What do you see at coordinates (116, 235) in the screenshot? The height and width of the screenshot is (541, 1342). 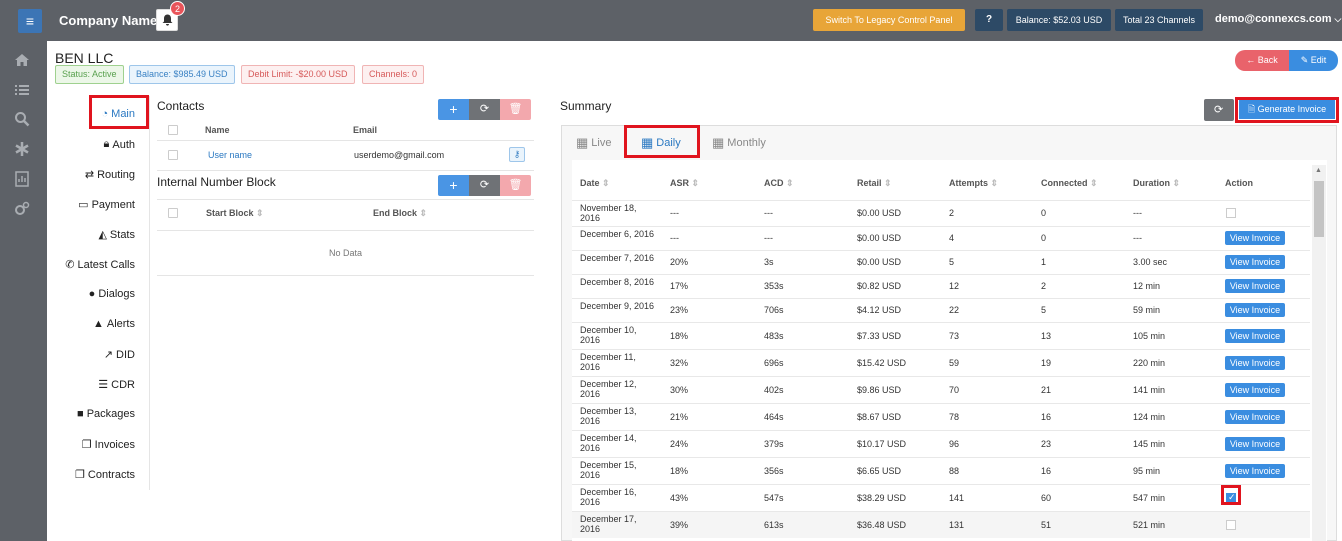 I see `nav-item-stats: ◭ Stats` at bounding box center [116, 235].